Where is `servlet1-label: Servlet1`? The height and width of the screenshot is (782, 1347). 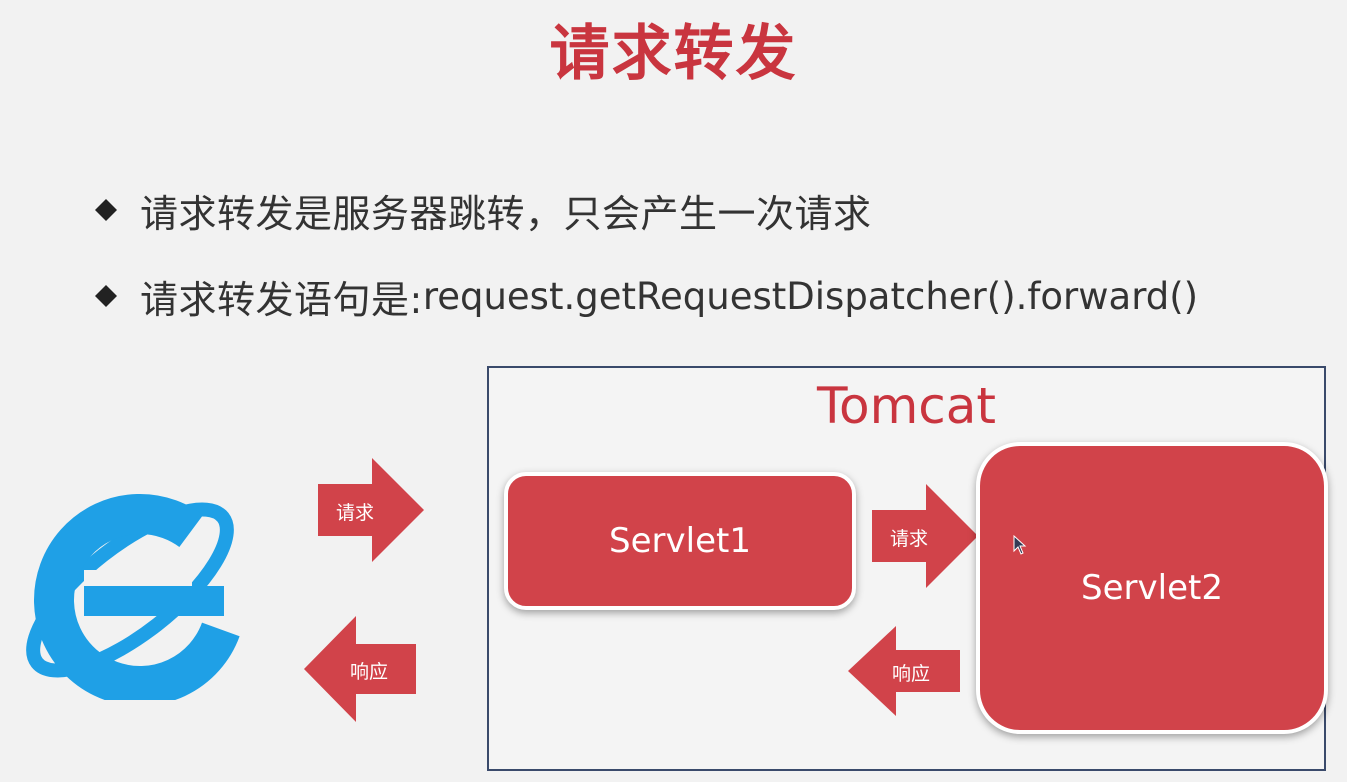
servlet1-label: Servlet1 is located at coordinates (680, 541).